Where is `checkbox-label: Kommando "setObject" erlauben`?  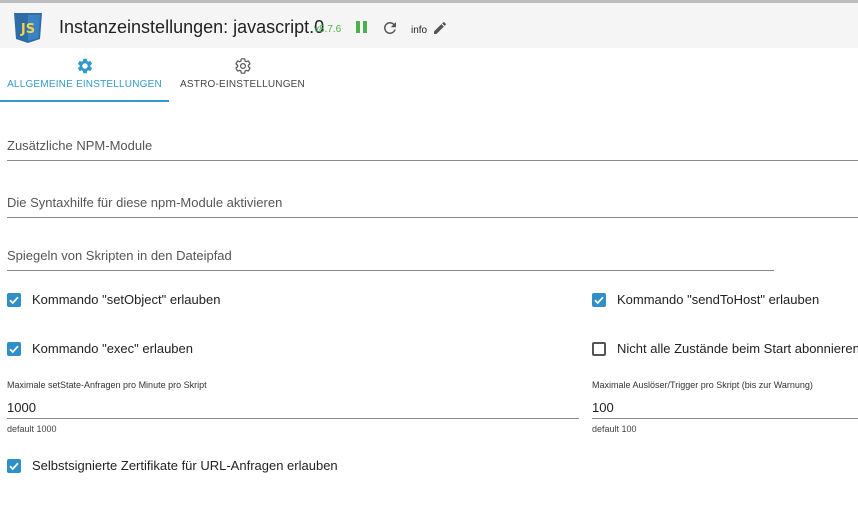 checkbox-label: Kommando "setObject" erlauben is located at coordinates (126, 299).